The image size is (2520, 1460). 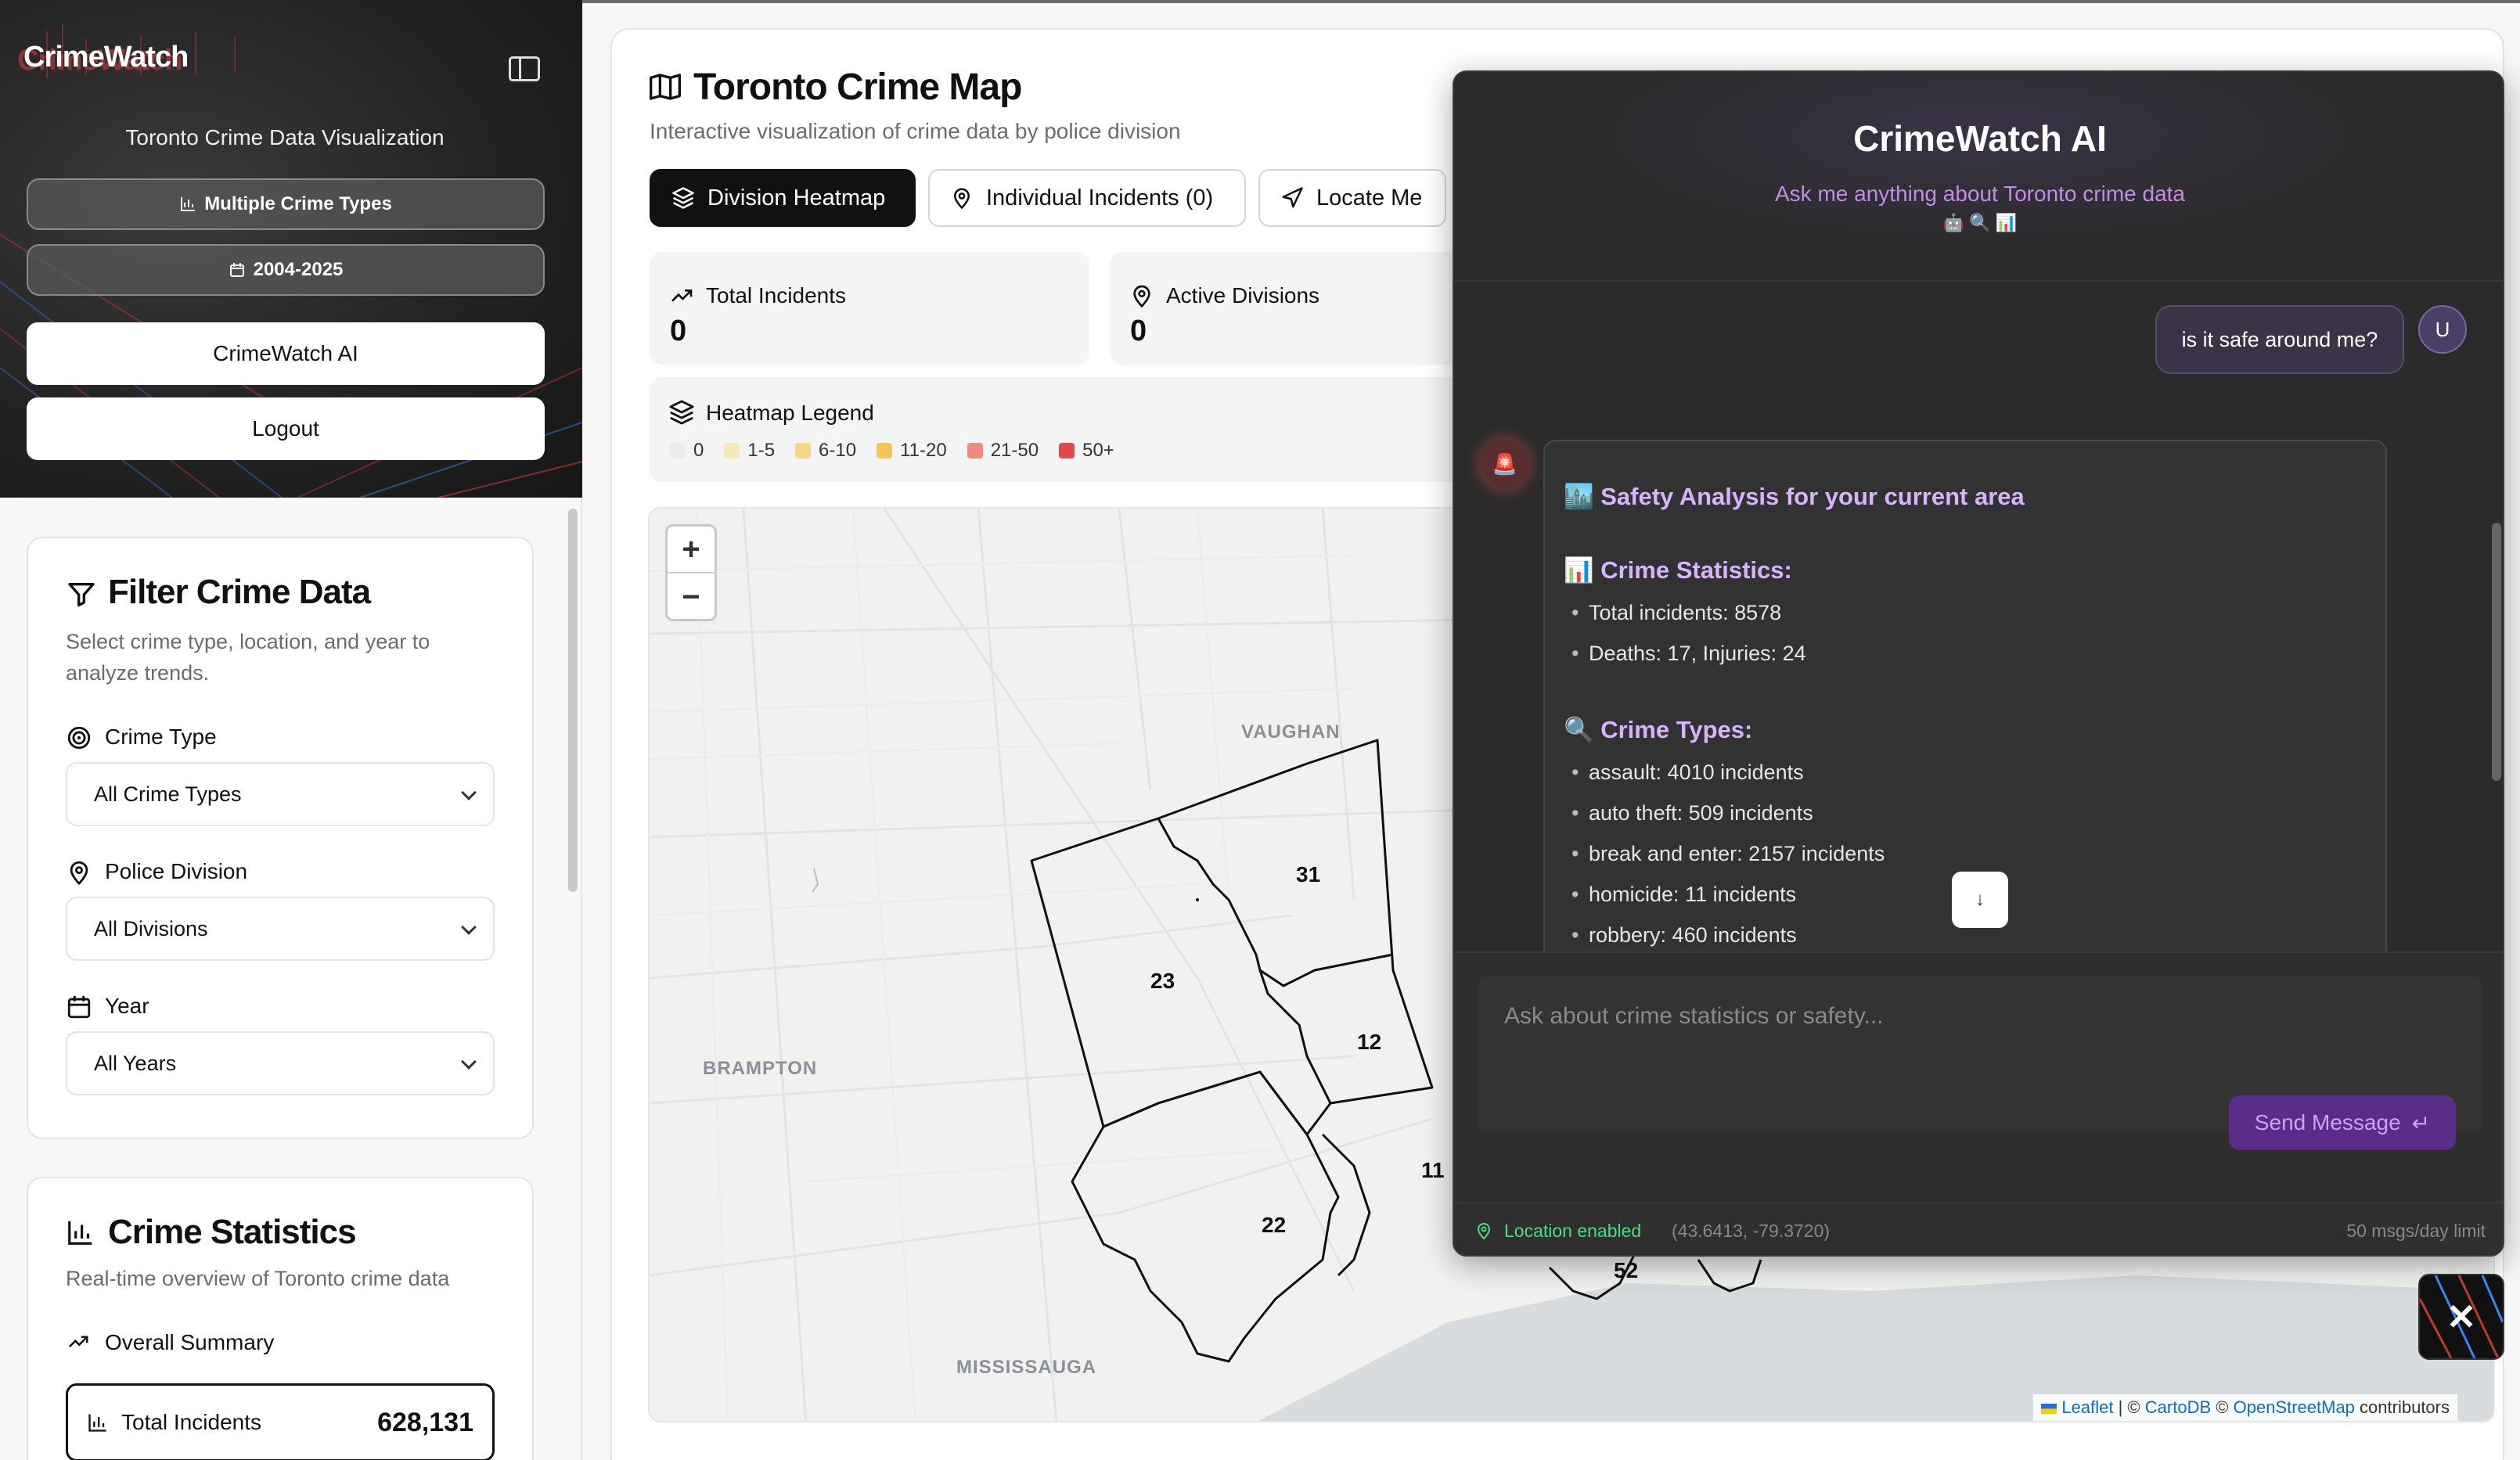 I want to click on legend-label: 11-20, so click(x=923, y=450).